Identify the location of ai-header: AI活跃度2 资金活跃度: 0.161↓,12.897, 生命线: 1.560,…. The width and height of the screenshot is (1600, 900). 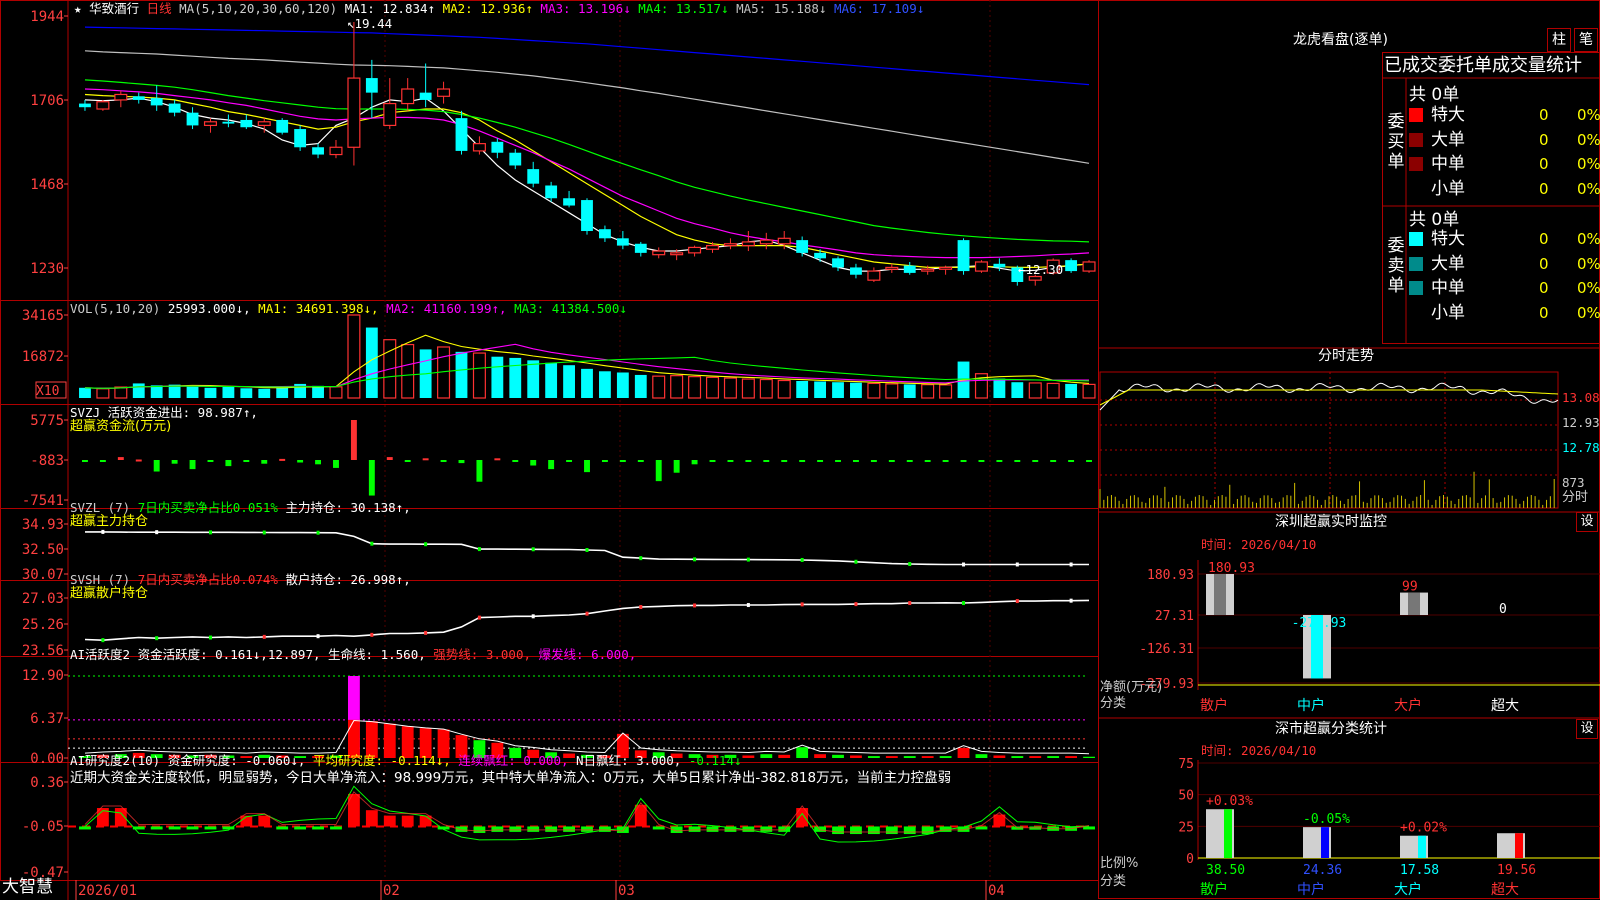
(353, 654).